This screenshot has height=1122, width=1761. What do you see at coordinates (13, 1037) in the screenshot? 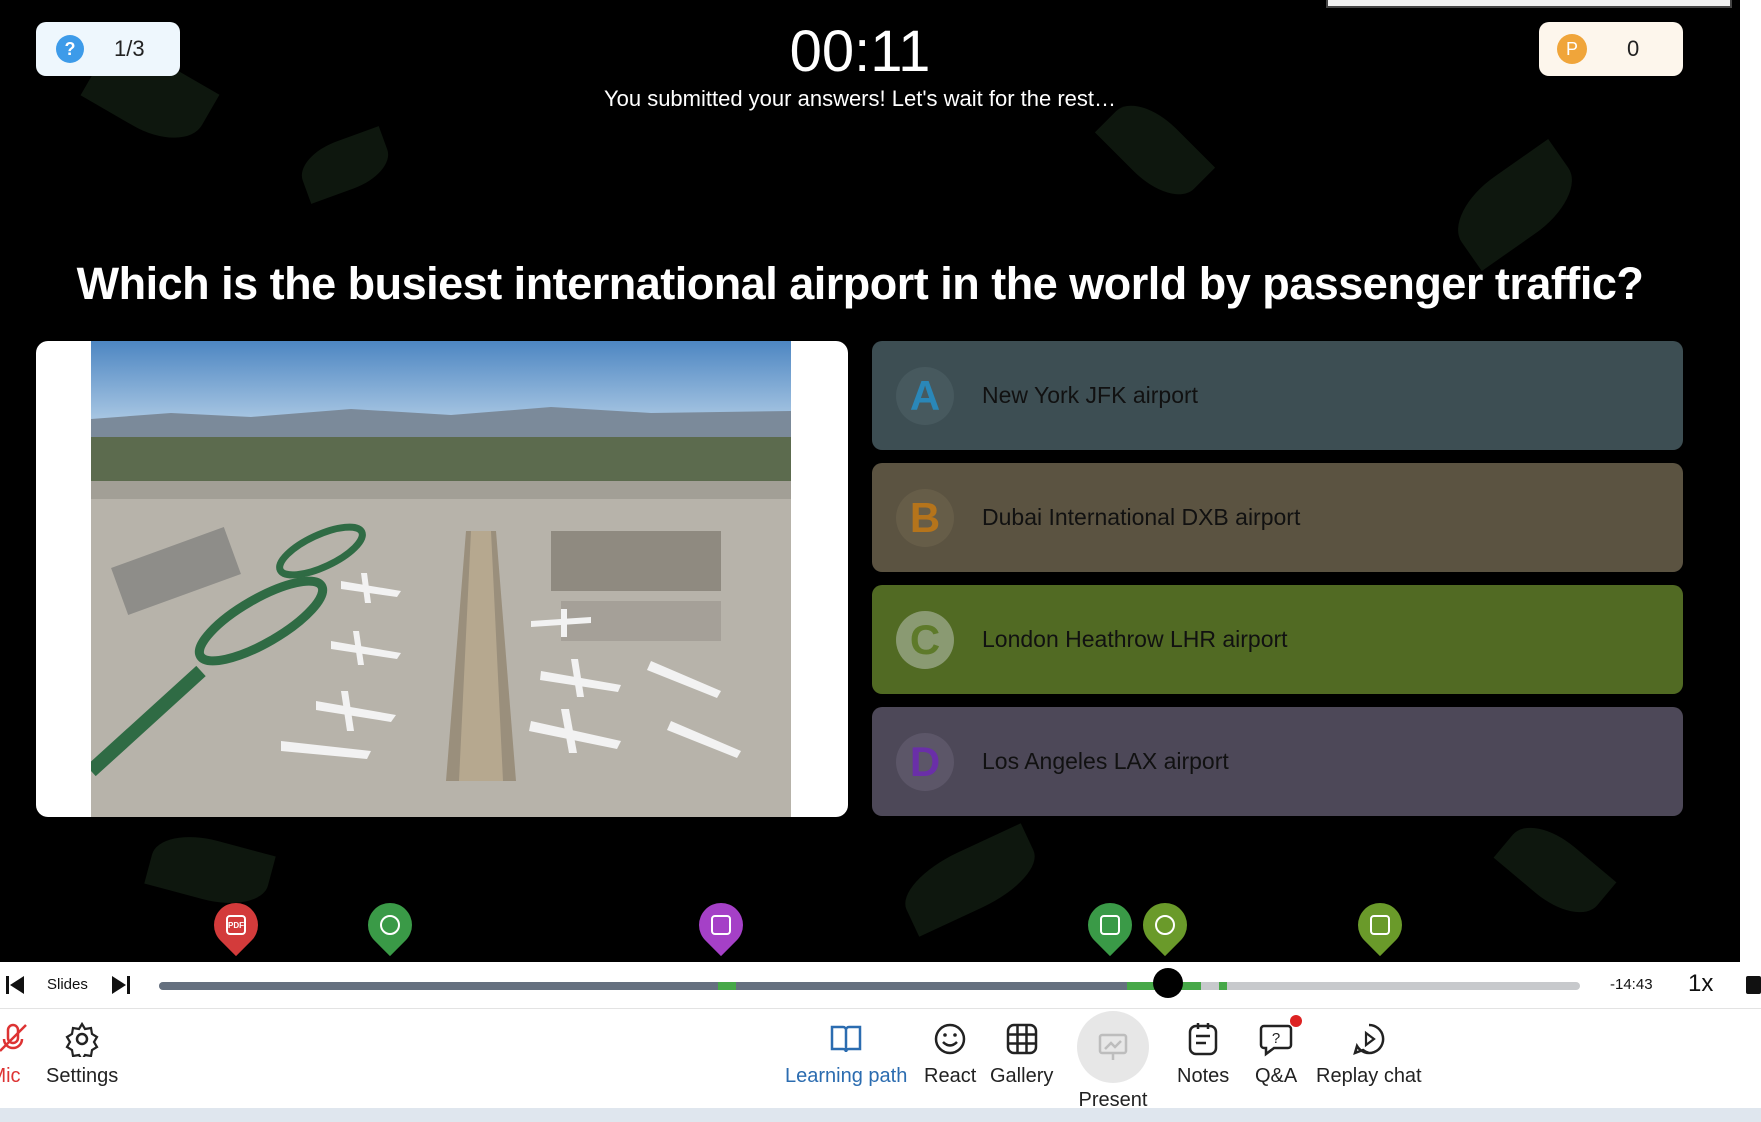
I see `mic-off-icon` at bounding box center [13, 1037].